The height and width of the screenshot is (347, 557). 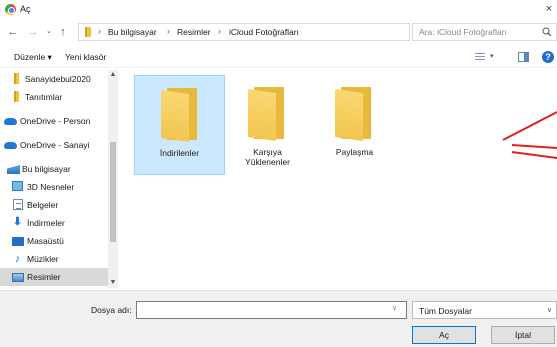 What do you see at coordinates (549, 9) in the screenshot?
I see `close-window-button: ×` at bounding box center [549, 9].